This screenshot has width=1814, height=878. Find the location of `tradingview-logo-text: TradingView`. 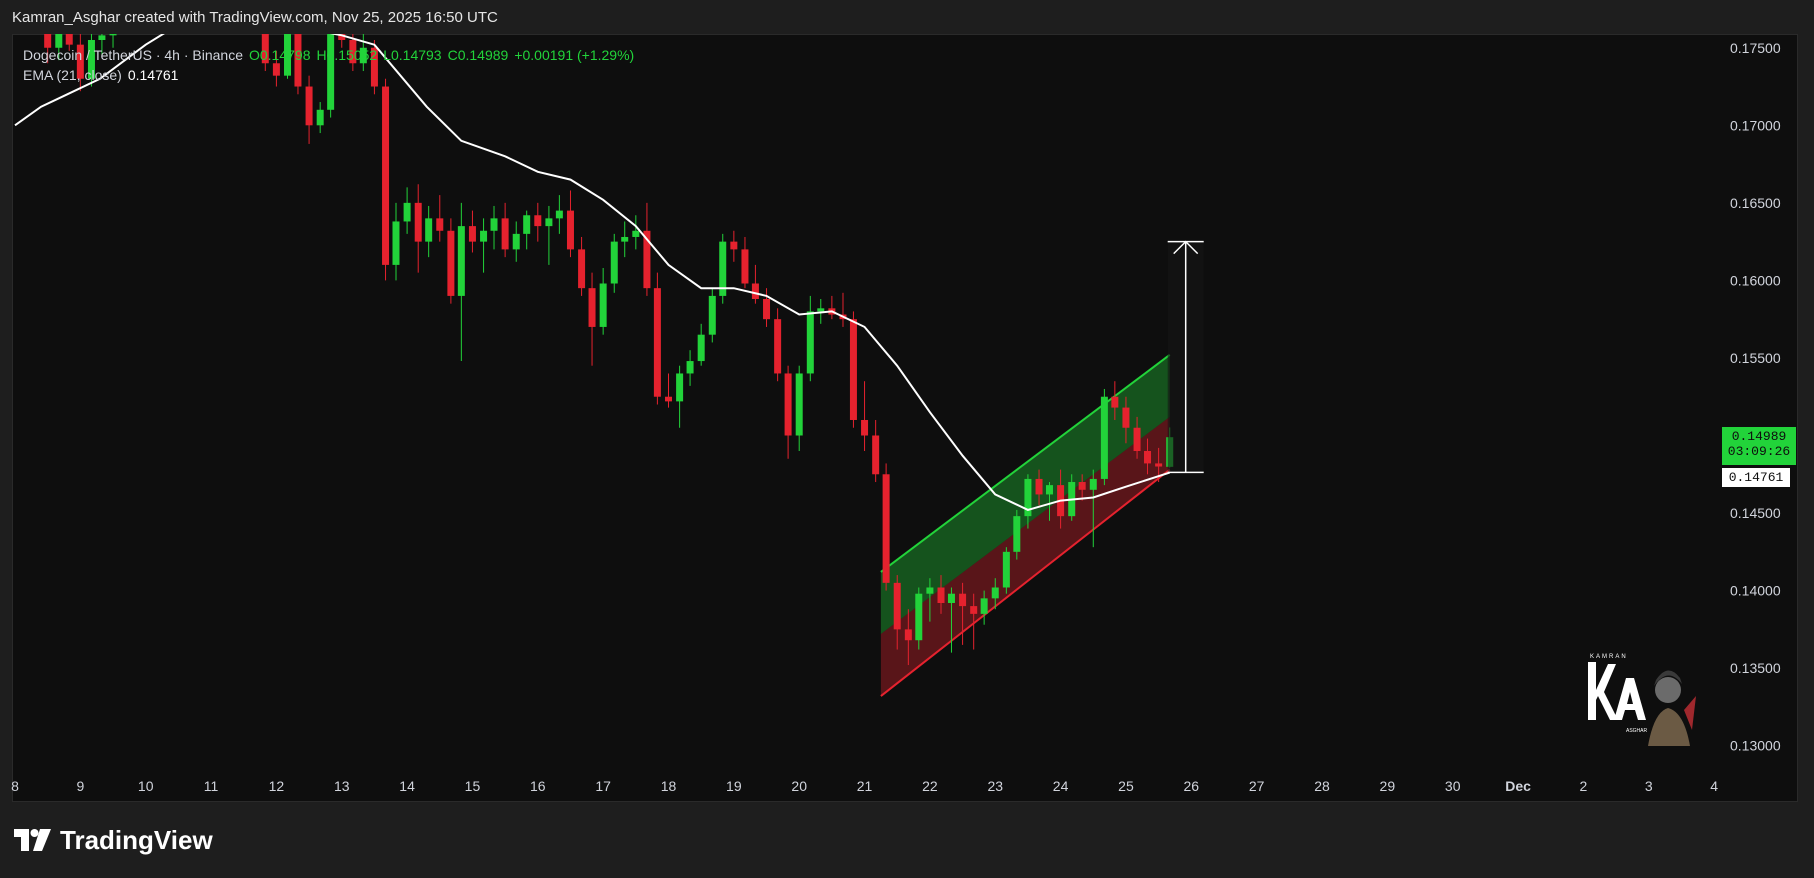

tradingview-logo-text: TradingView is located at coordinates (136, 839).